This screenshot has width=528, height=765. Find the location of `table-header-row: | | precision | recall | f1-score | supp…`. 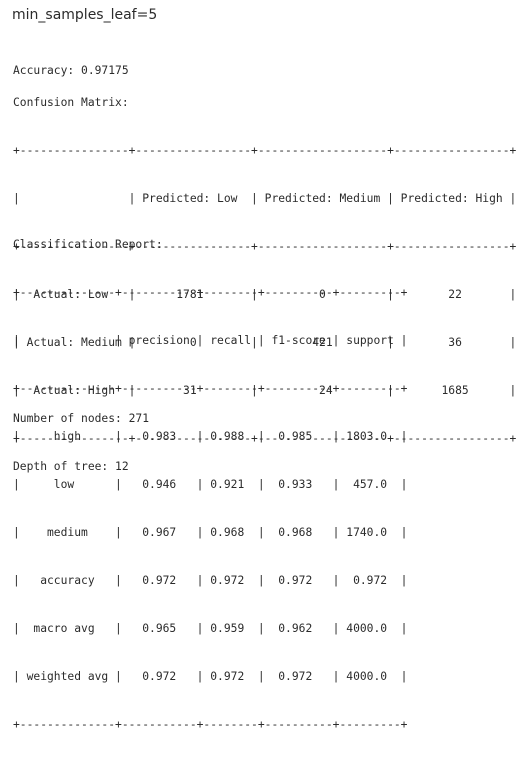

table-header-row: | | precision | recall | f1-score | supp… is located at coordinates (210, 340).